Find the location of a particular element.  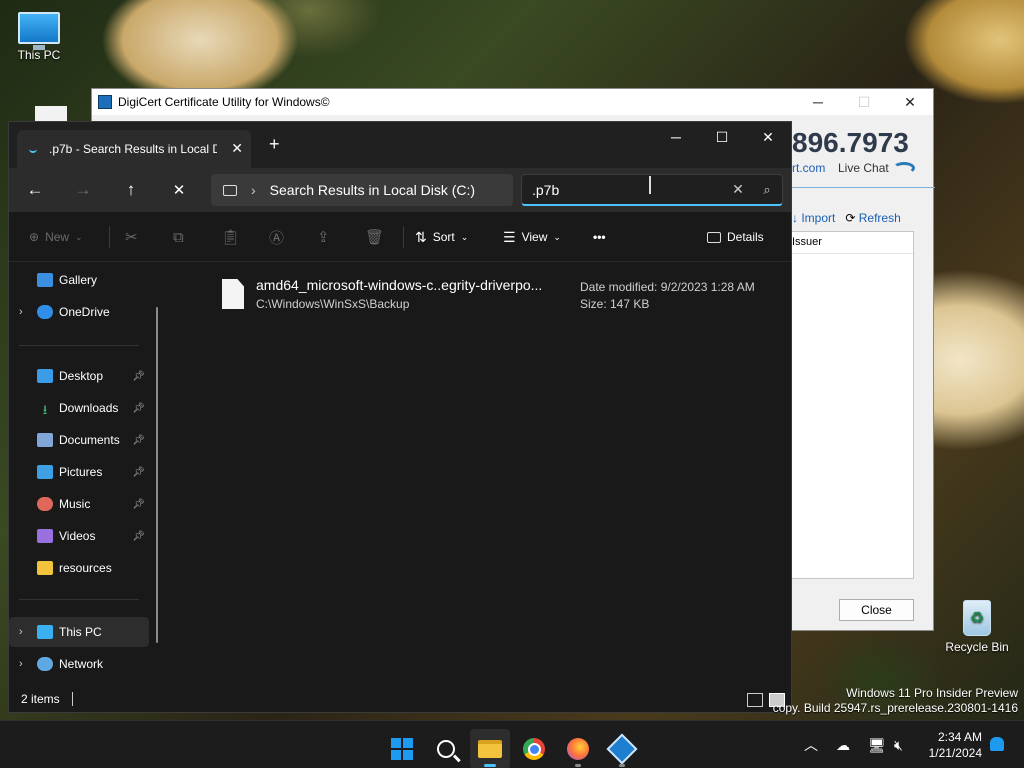

live-chat-link: Live Chat is located at coordinates (876, 168).